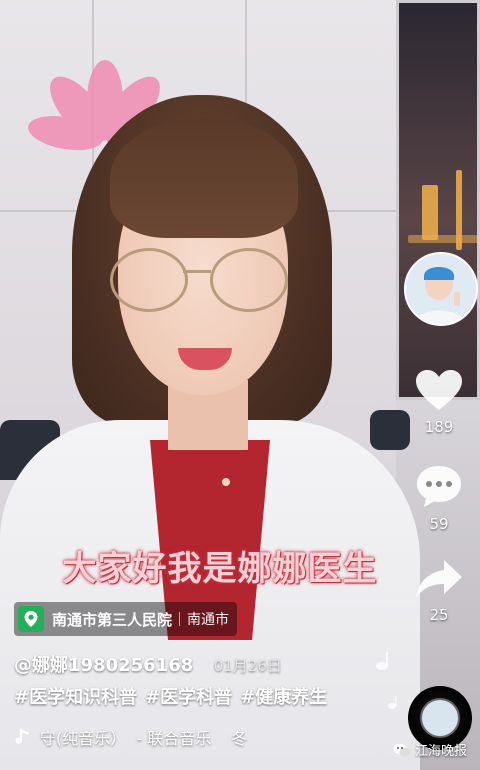 Image resolution: width=480 pixels, height=770 pixels. I want to click on comment-button: 59, so click(439, 498).